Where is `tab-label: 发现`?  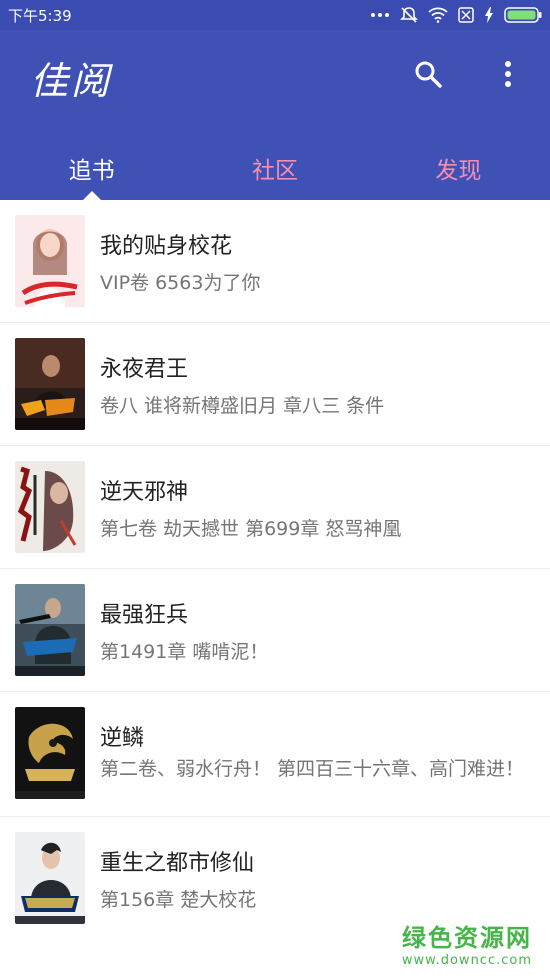
tab-label: 发现 is located at coordinates (458, 171).